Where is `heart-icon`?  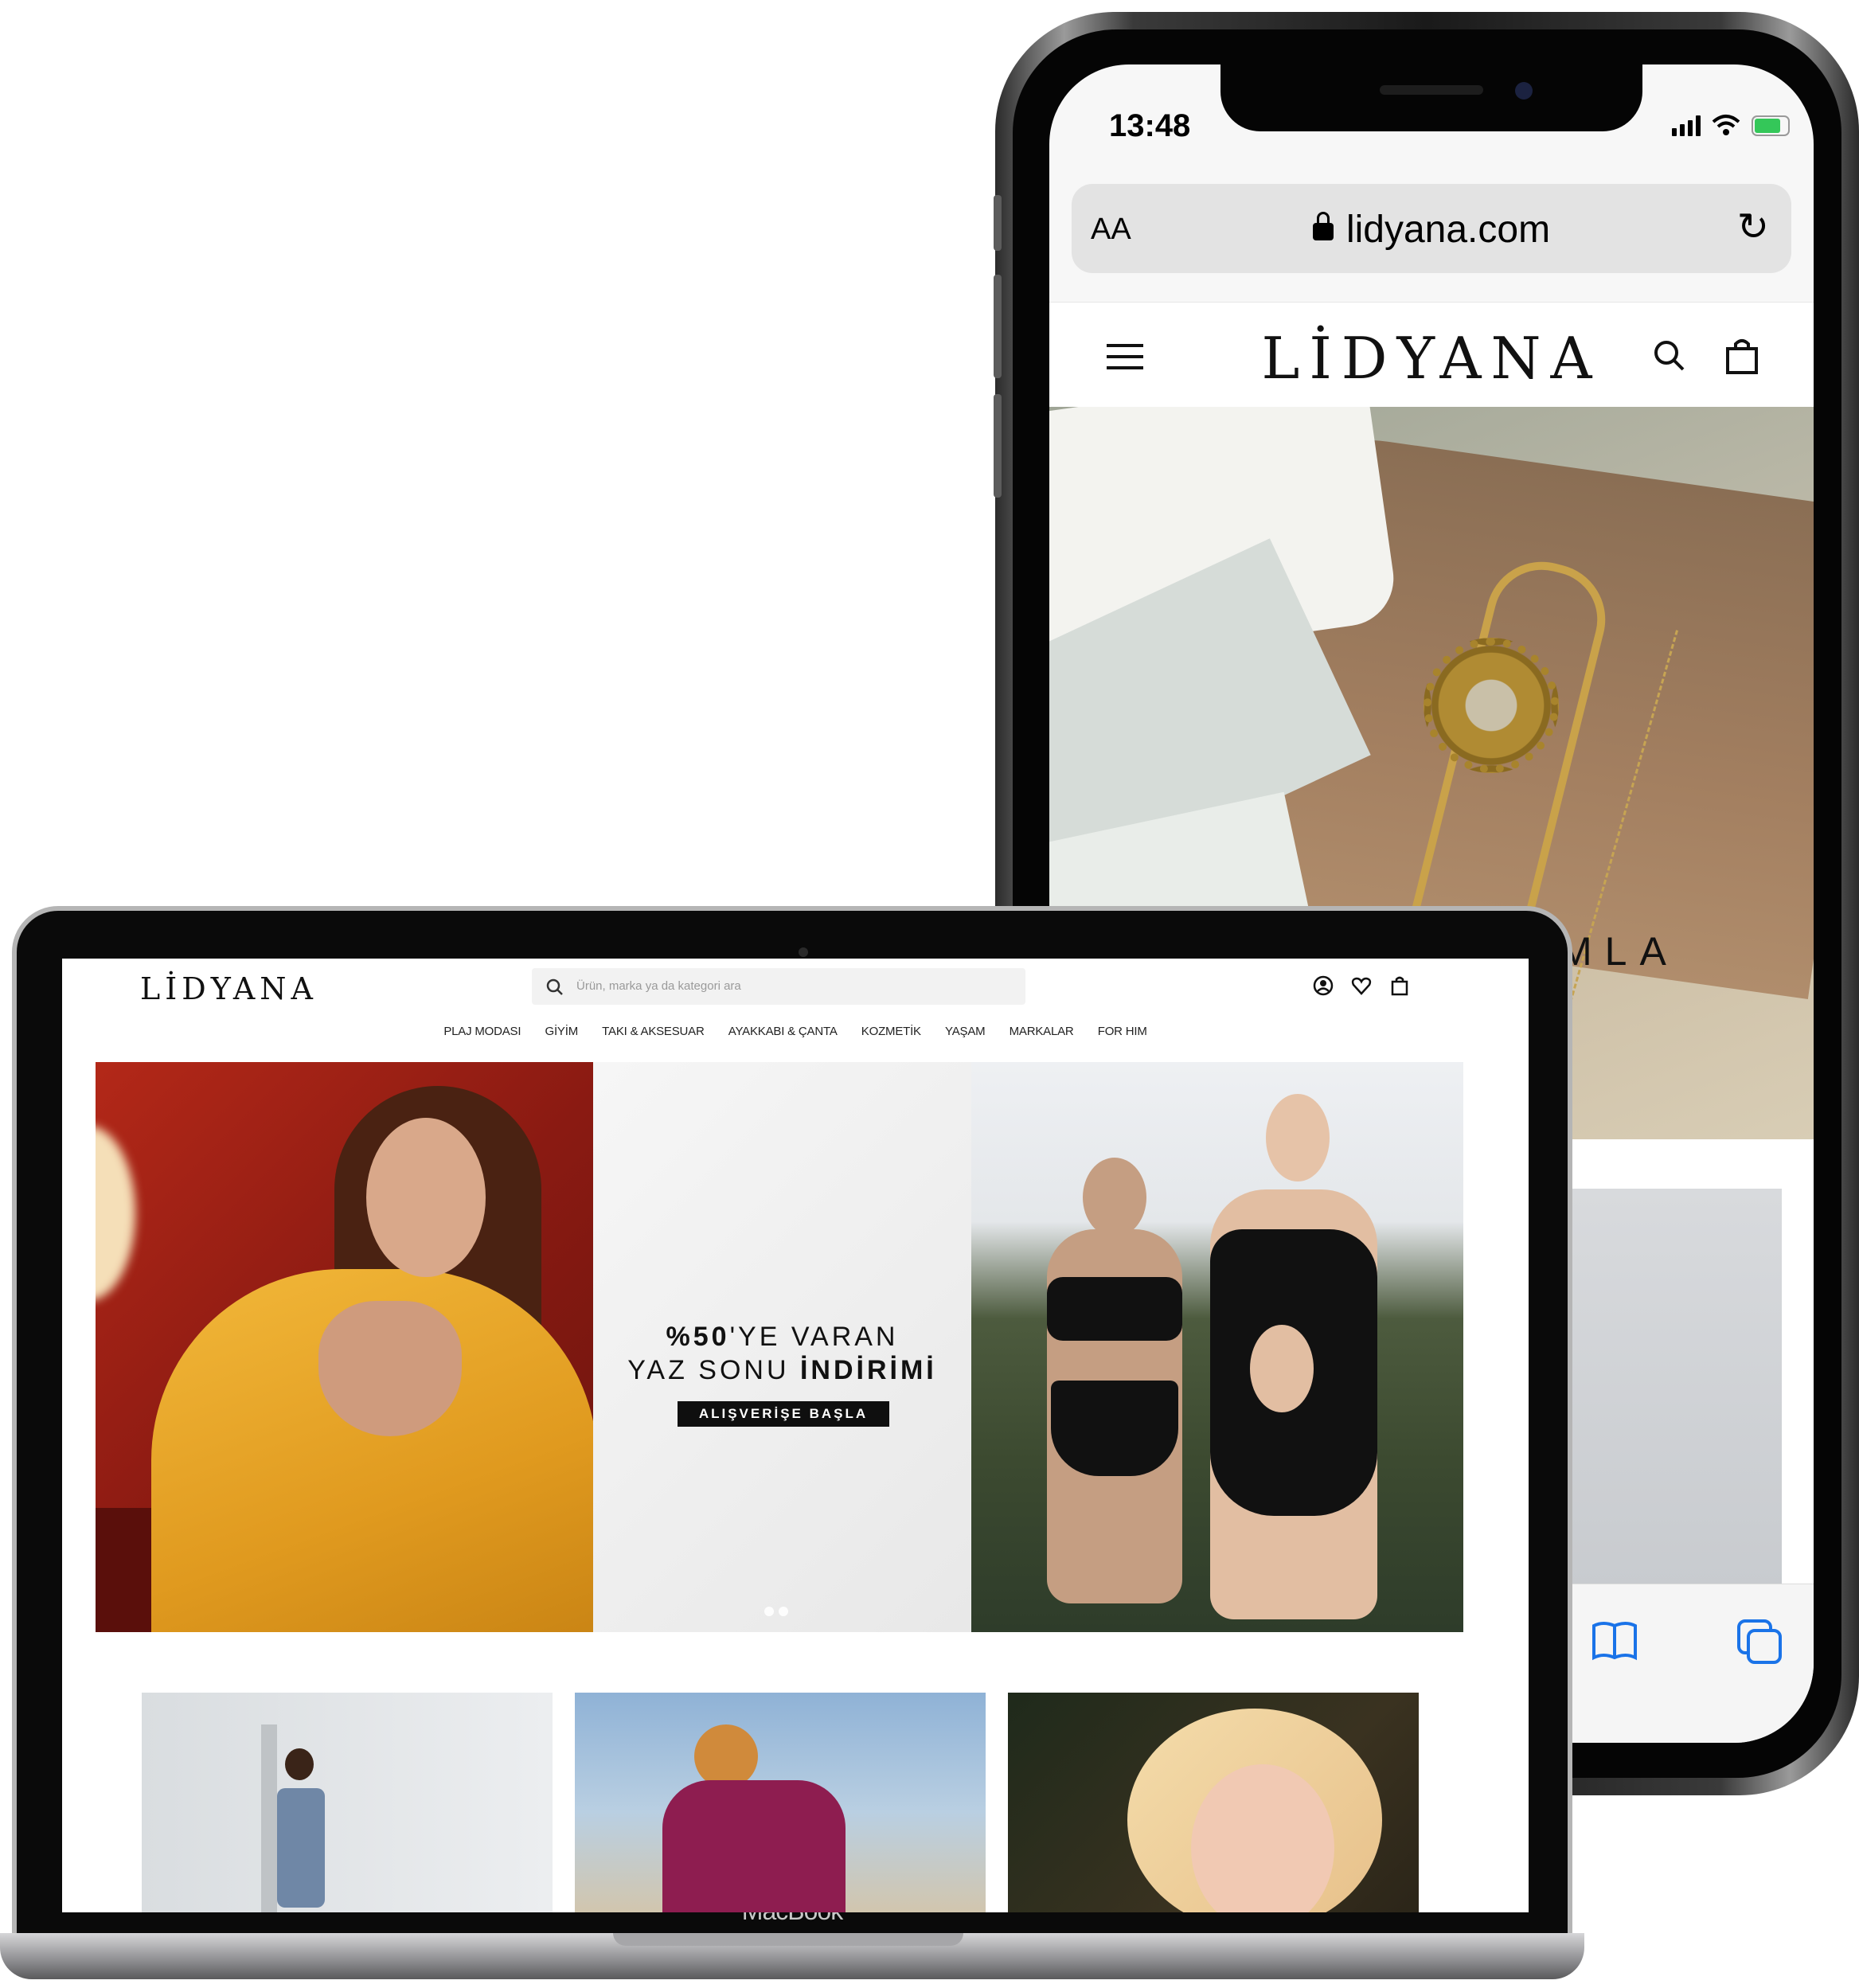 heart-icon is located at coordinates (1361, 985).